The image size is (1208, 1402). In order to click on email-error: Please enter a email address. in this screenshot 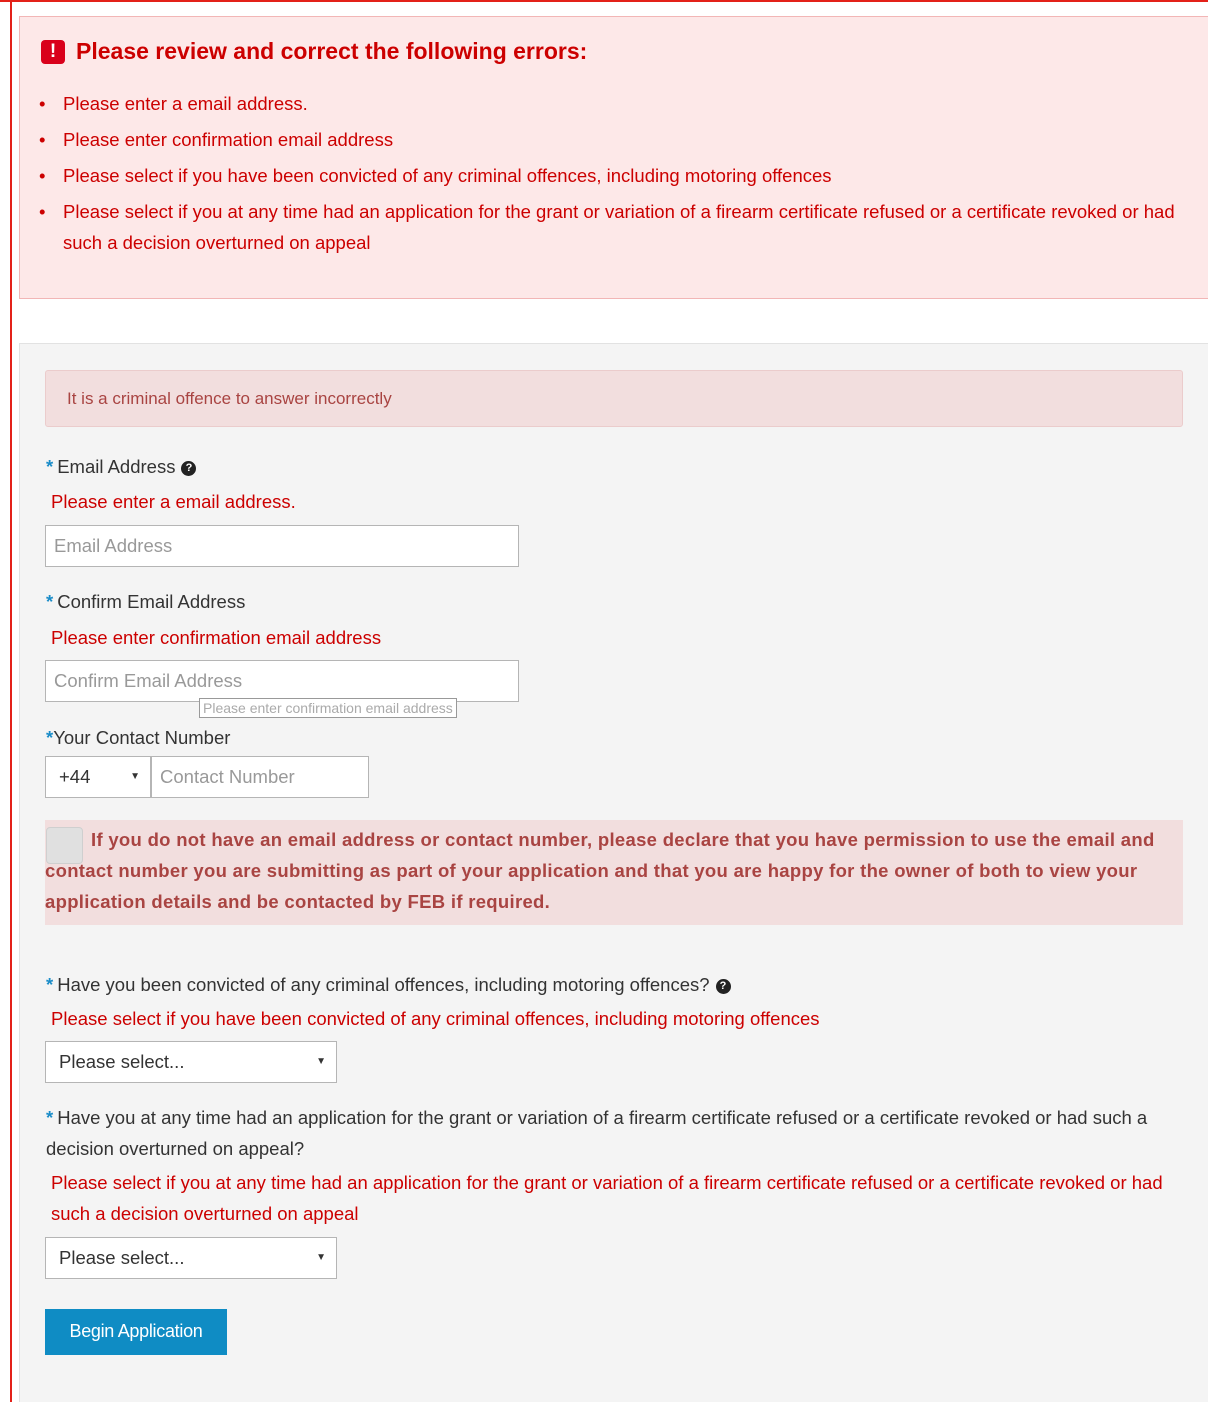, I will do `click(173, 501)`.